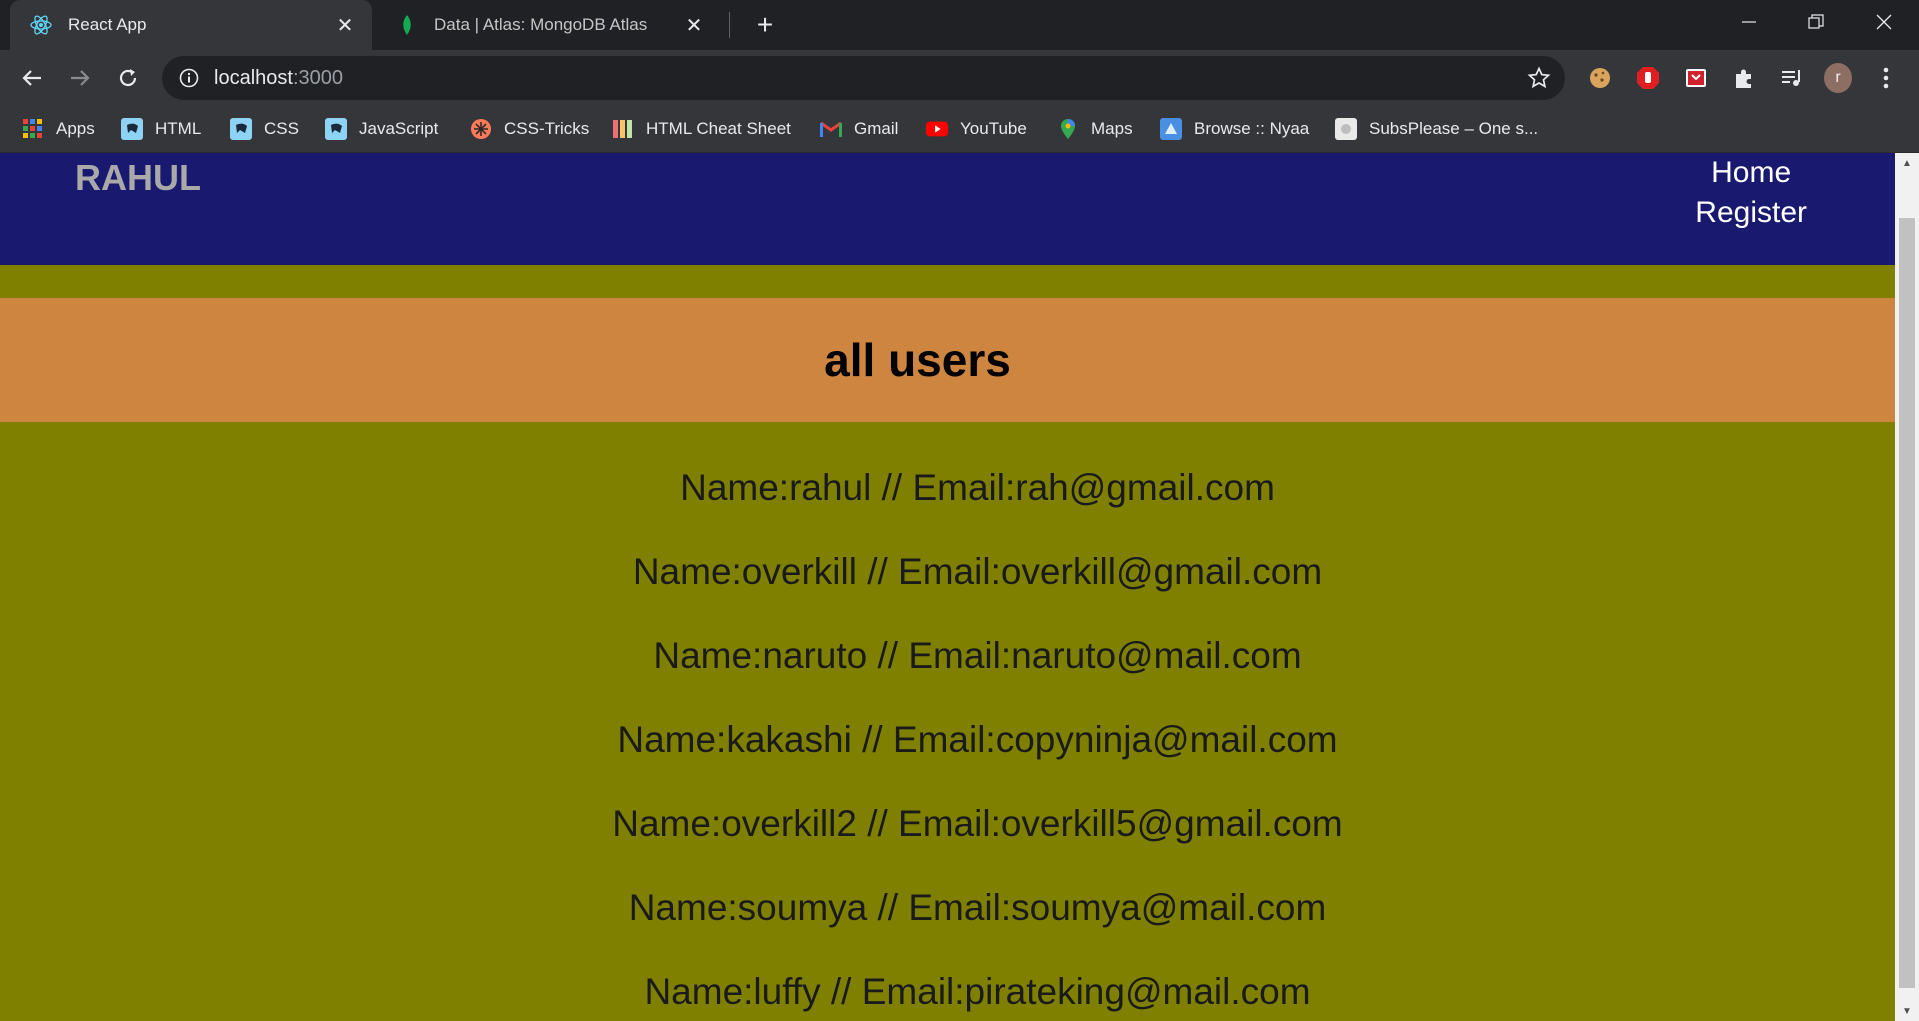  Describe the element at coordinates (399, 128) in the screenshot. I see `bookmark-label: JavaScript` at that location.